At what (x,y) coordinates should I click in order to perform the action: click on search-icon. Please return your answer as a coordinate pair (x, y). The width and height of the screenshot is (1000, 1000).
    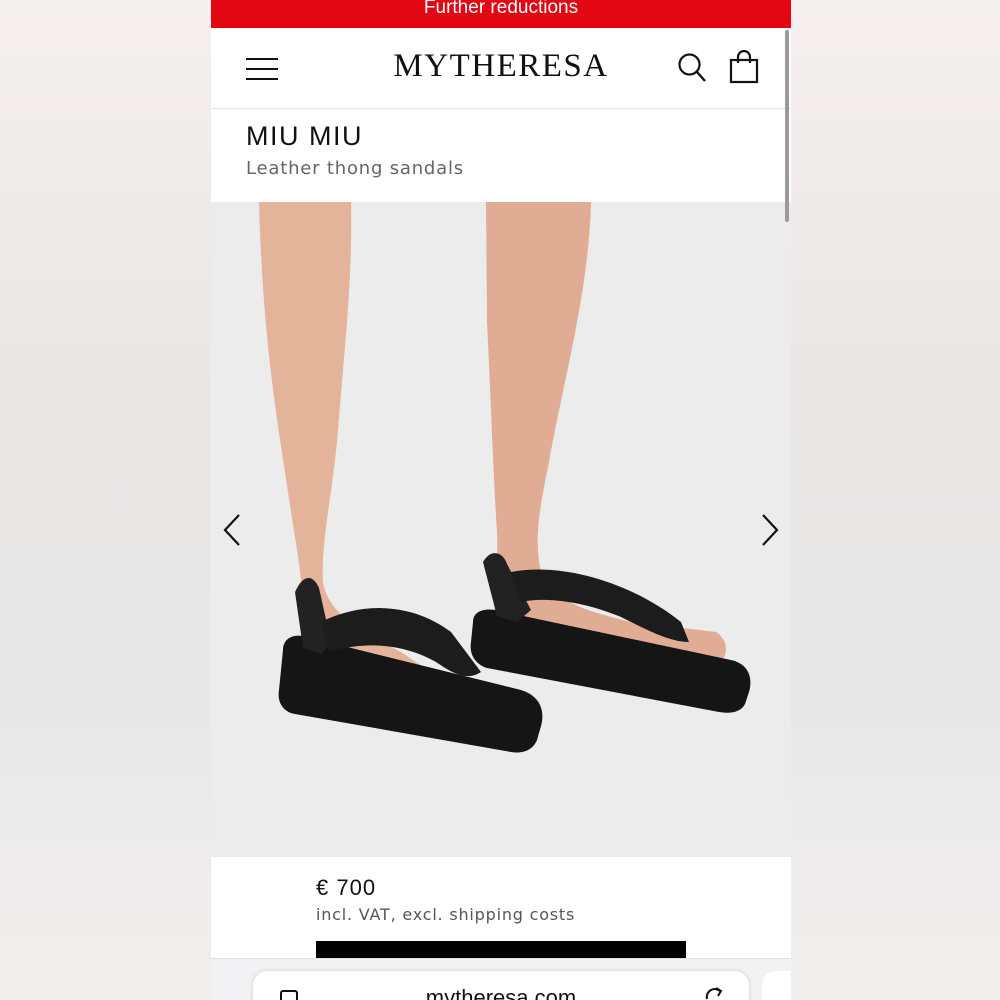
    Looking at the image, I should click on (692, 68).